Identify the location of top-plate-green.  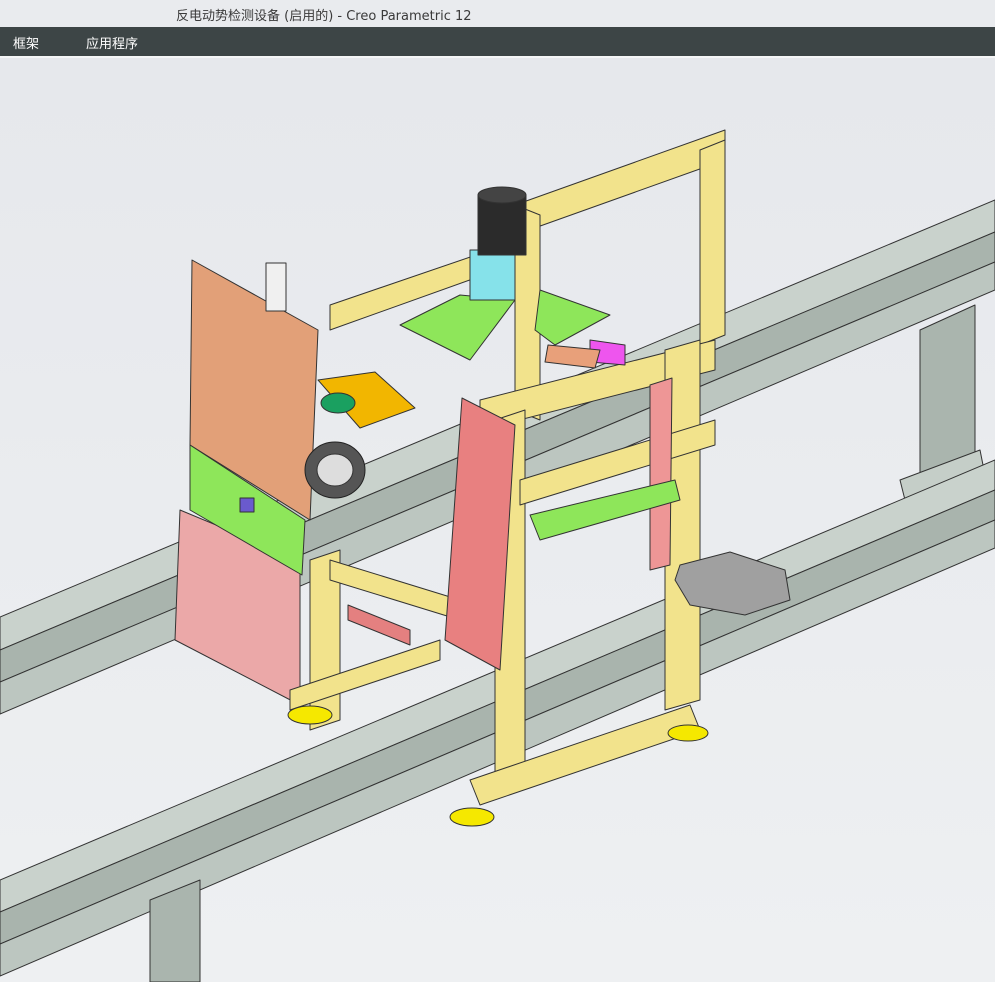
(457, 327).